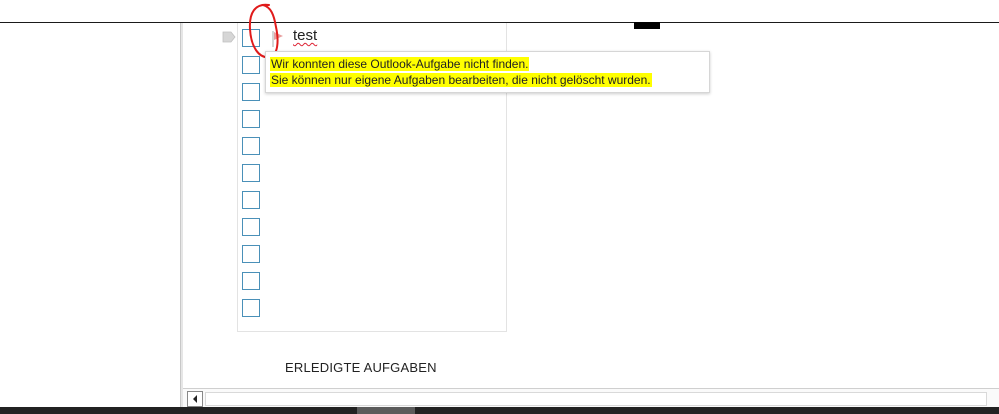  Describe the element at coordinates (361, 367) in the screenshot. I see `completed-tasks-label: ERLEDIGTE AUFGABEN` at that location.